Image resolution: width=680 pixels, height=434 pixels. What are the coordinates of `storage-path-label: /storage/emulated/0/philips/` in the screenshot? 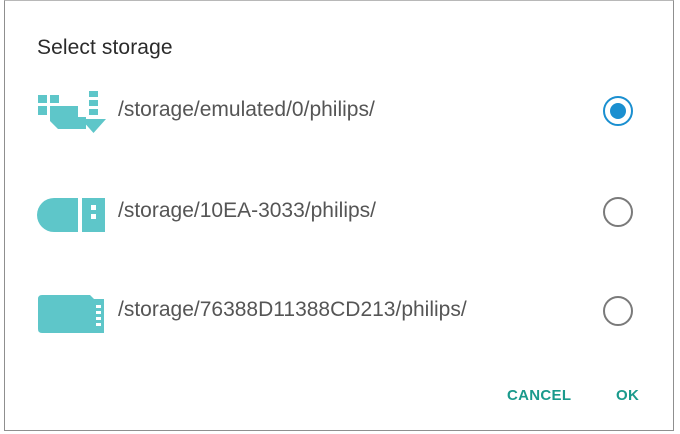 It's located at (246, 109).